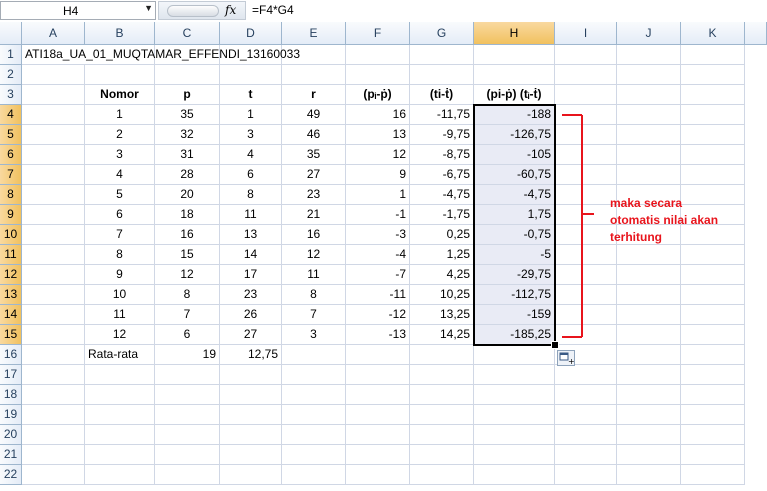  Describe the element at coordinates (251, 155) in the screenshot. I see `cell-d6: 4` at that location.